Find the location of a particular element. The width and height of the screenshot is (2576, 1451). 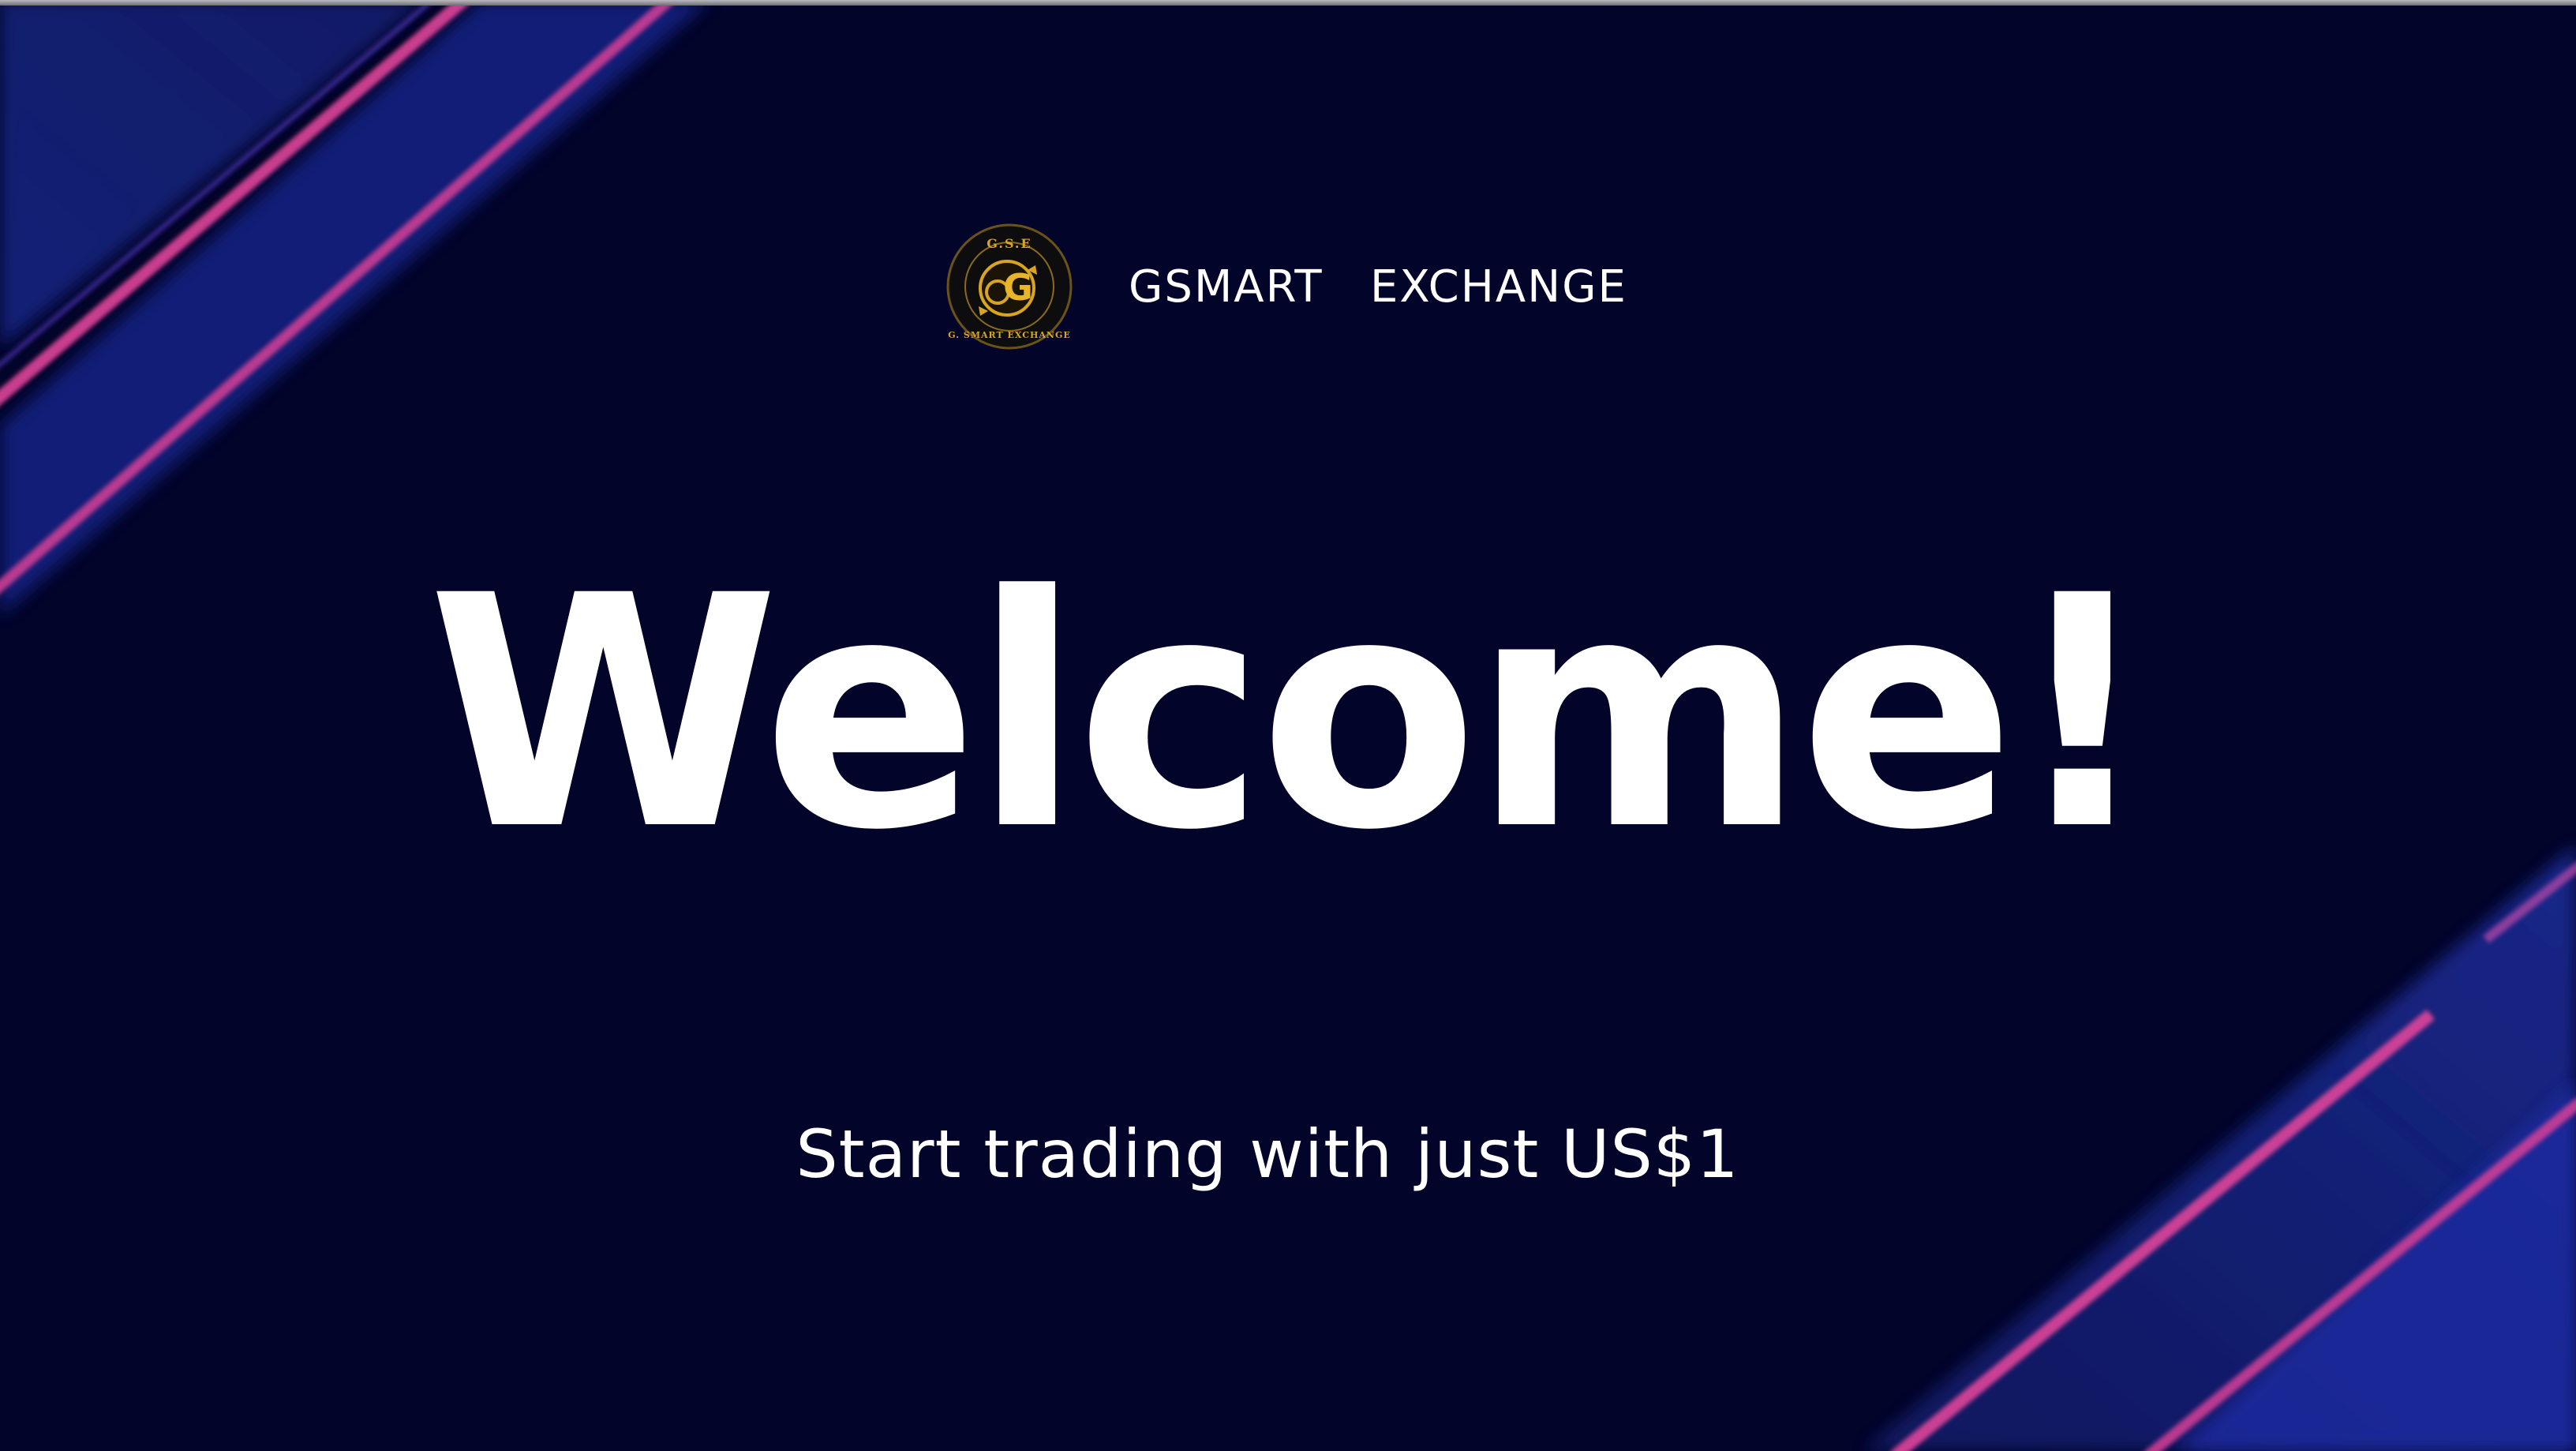

logo-top-text: G.S.E is located at coordinates (1009, 243).